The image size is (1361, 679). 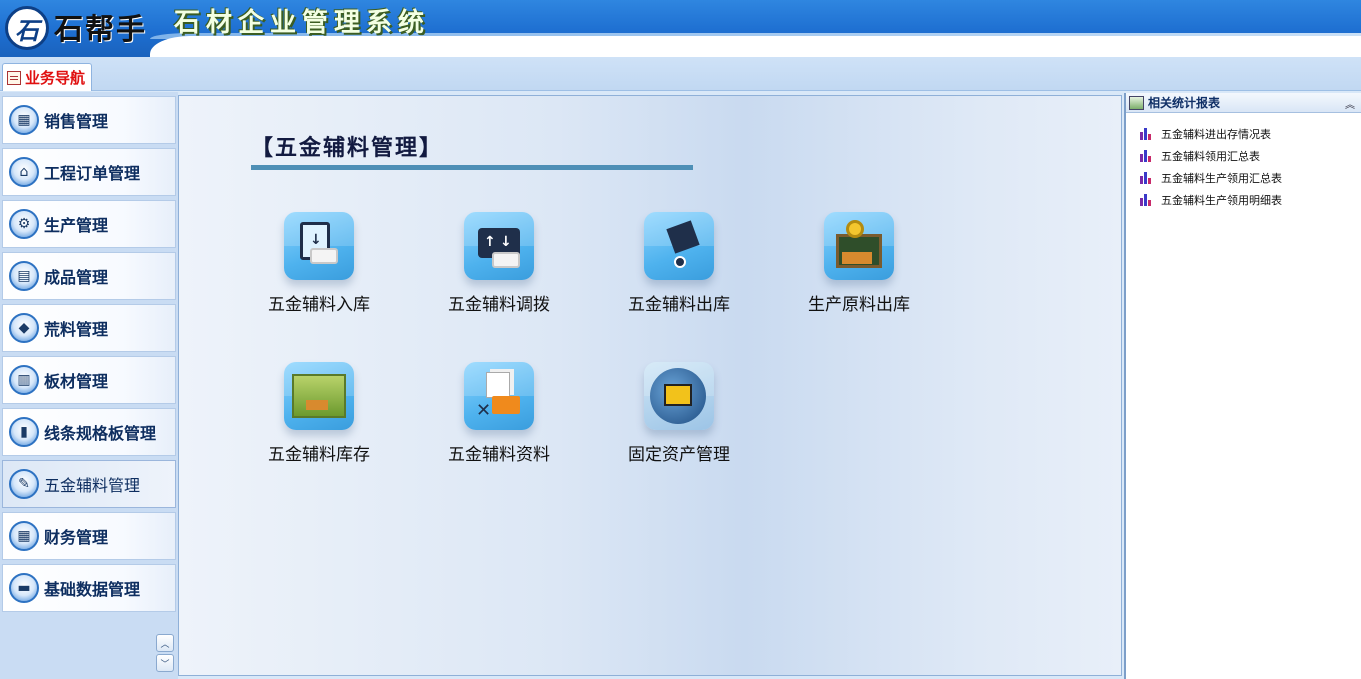 I want to click on folder-shape, so click(x=506, y=405).